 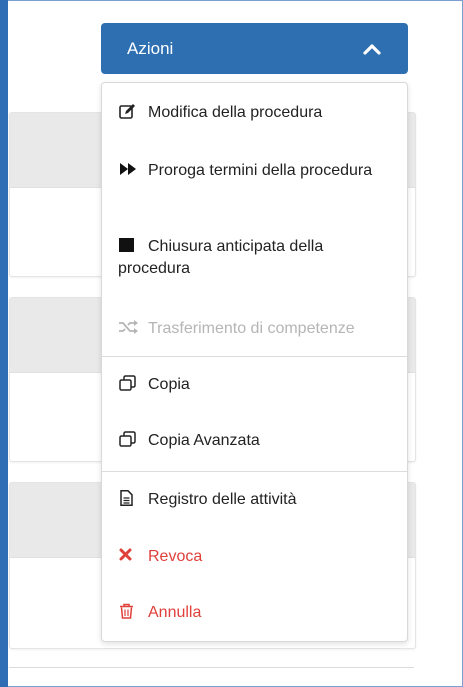 What do you see at coordinates (260, 170) in the screenshot?
I see `menu-item-label: Proroga termini della procedura` at bounding box center [260, 170].